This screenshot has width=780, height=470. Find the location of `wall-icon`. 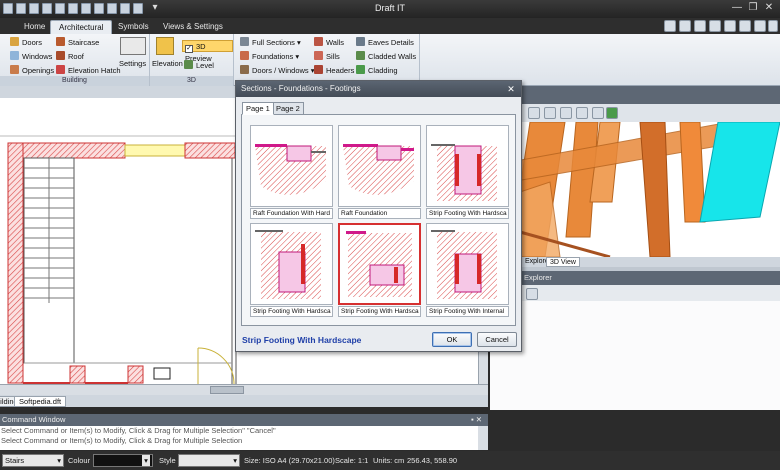

wall-icon is located at coordinates (318, 41).